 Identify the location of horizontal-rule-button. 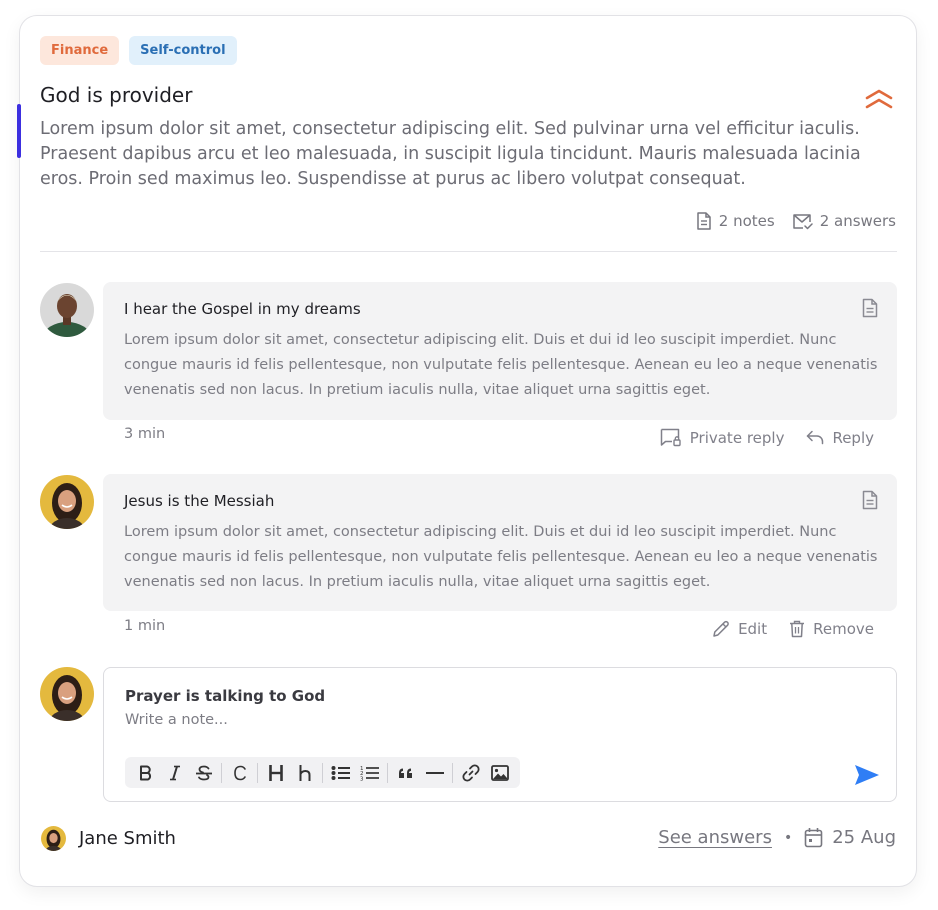
(434, 772).